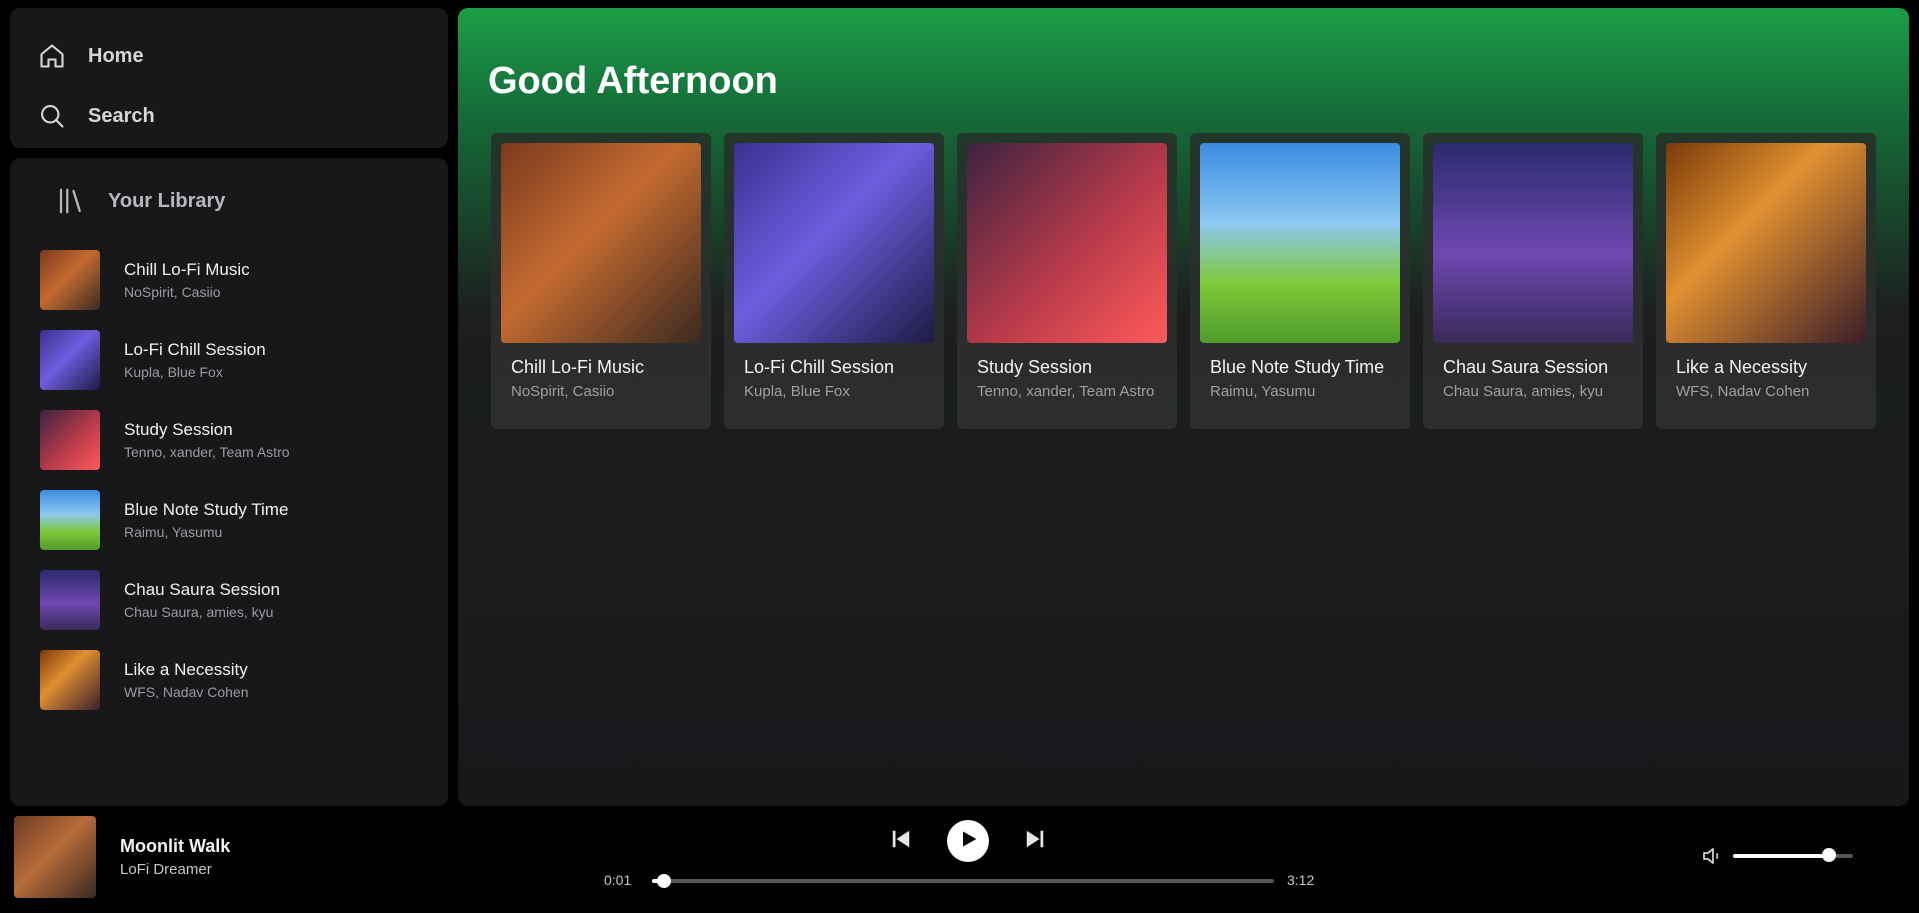  I want to click on playlist-card: Blue Note Study Time Raimu, Yasumu, so click(1300, 281).